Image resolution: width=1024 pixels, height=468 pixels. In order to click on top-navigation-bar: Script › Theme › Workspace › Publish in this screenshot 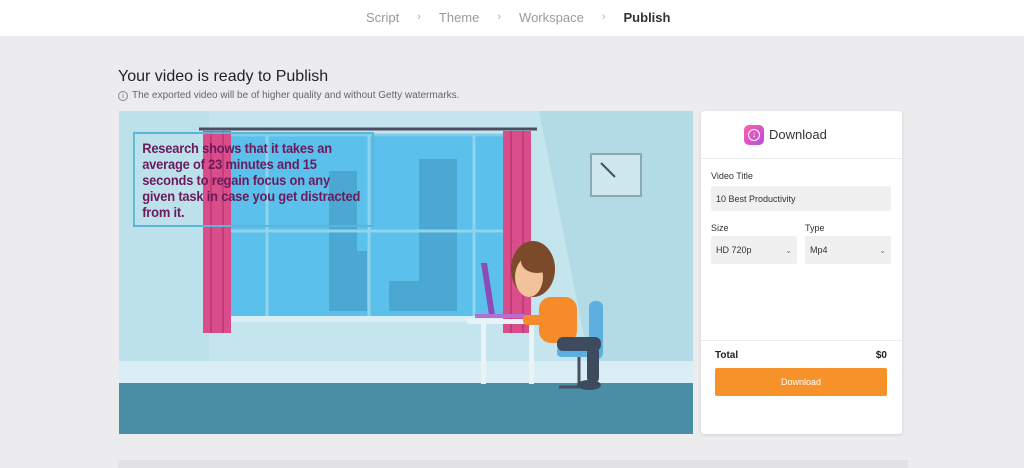, I will do `click(512, 18)`.